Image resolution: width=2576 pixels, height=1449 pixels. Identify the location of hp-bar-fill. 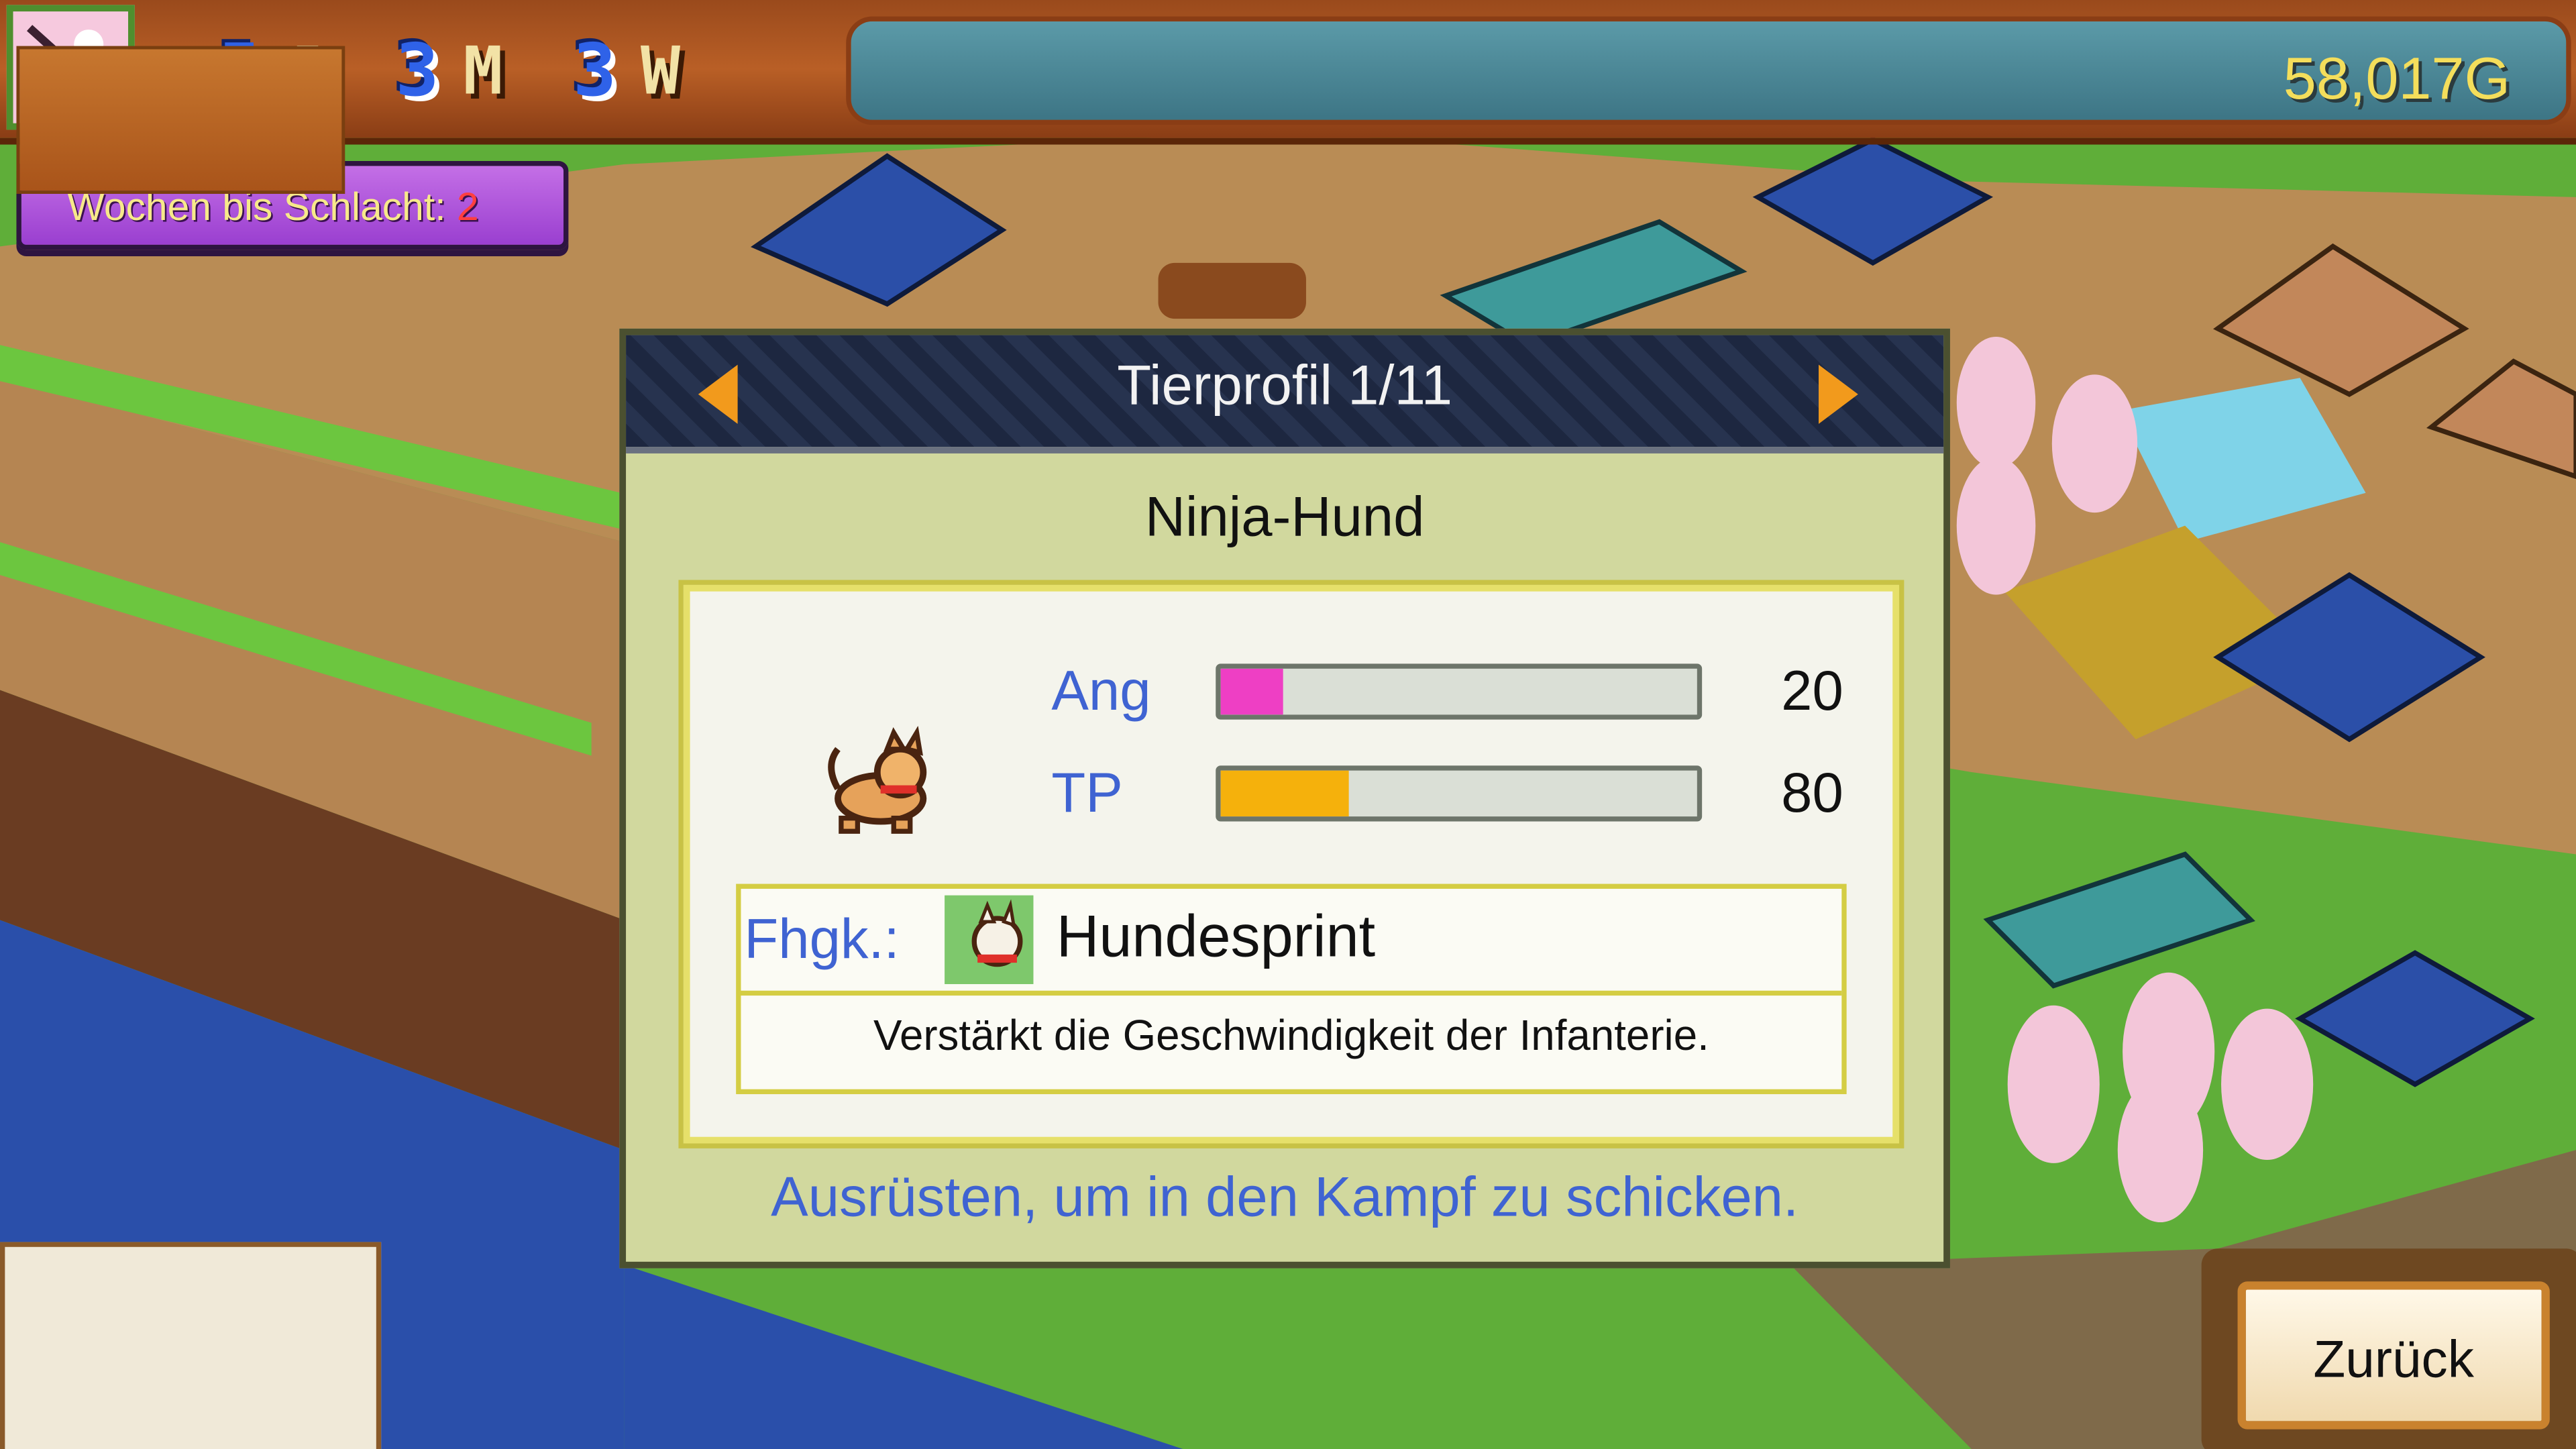
(1285, 793).